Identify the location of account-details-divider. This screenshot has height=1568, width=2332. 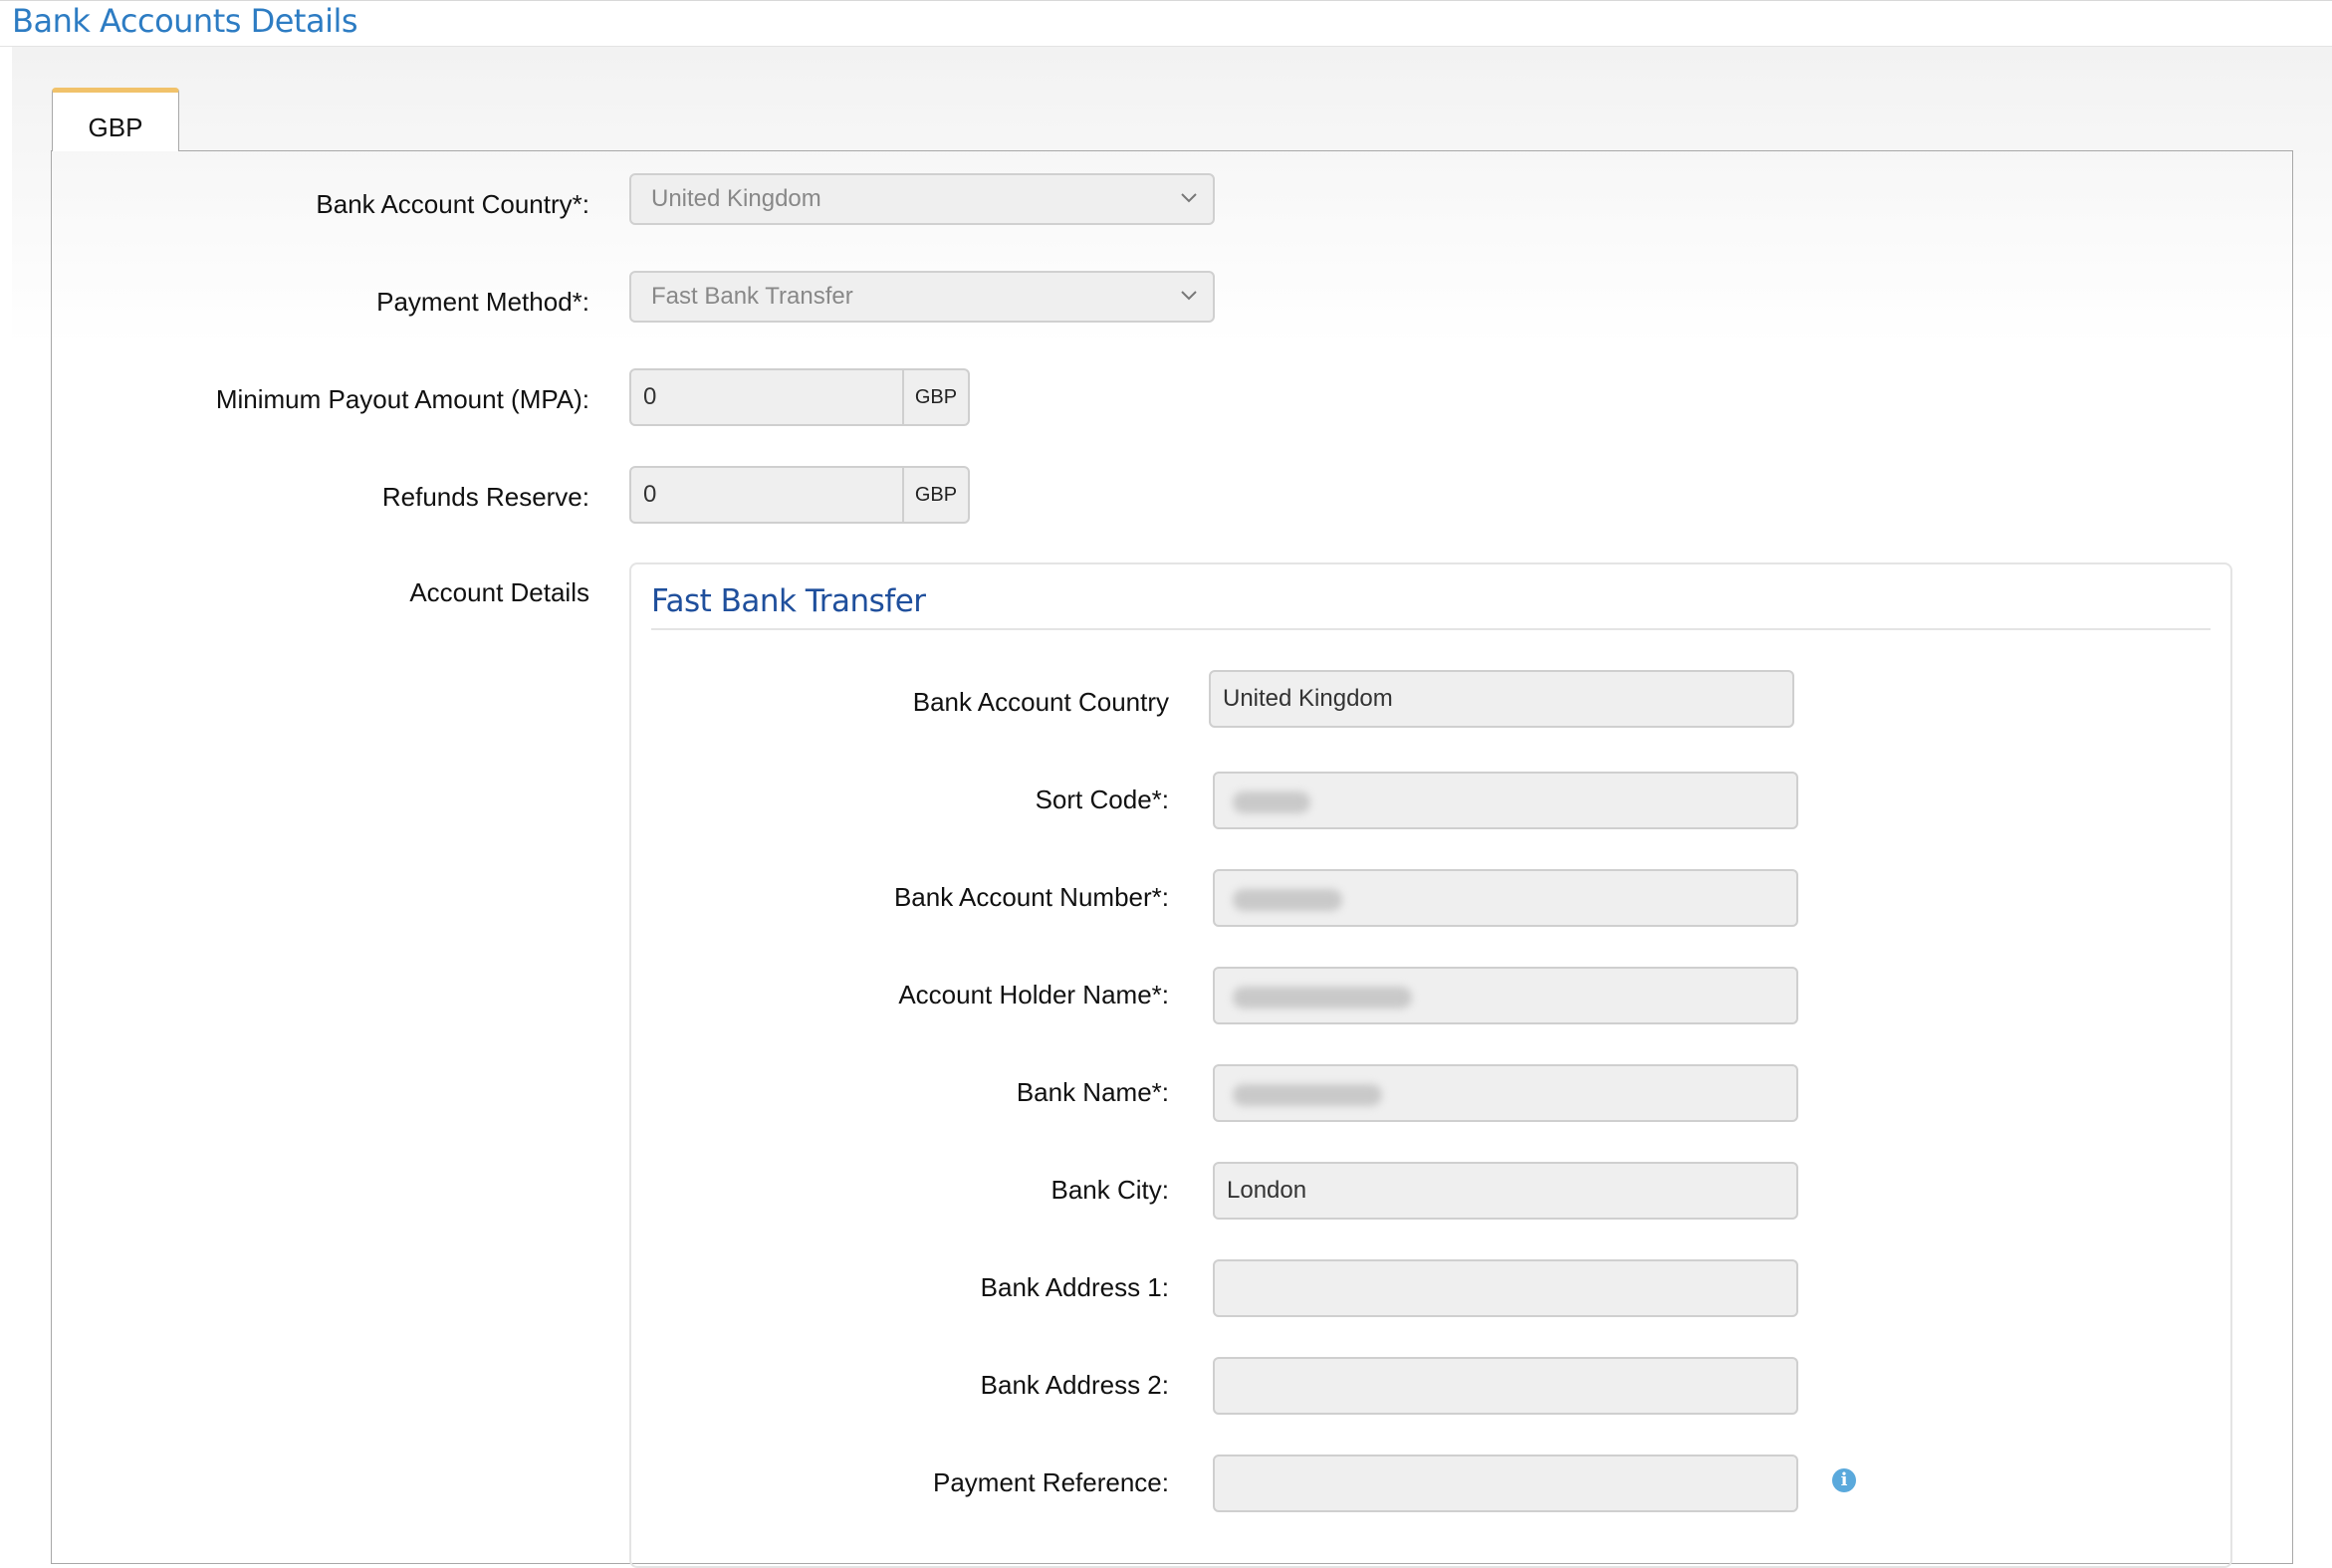
(1431, 629).